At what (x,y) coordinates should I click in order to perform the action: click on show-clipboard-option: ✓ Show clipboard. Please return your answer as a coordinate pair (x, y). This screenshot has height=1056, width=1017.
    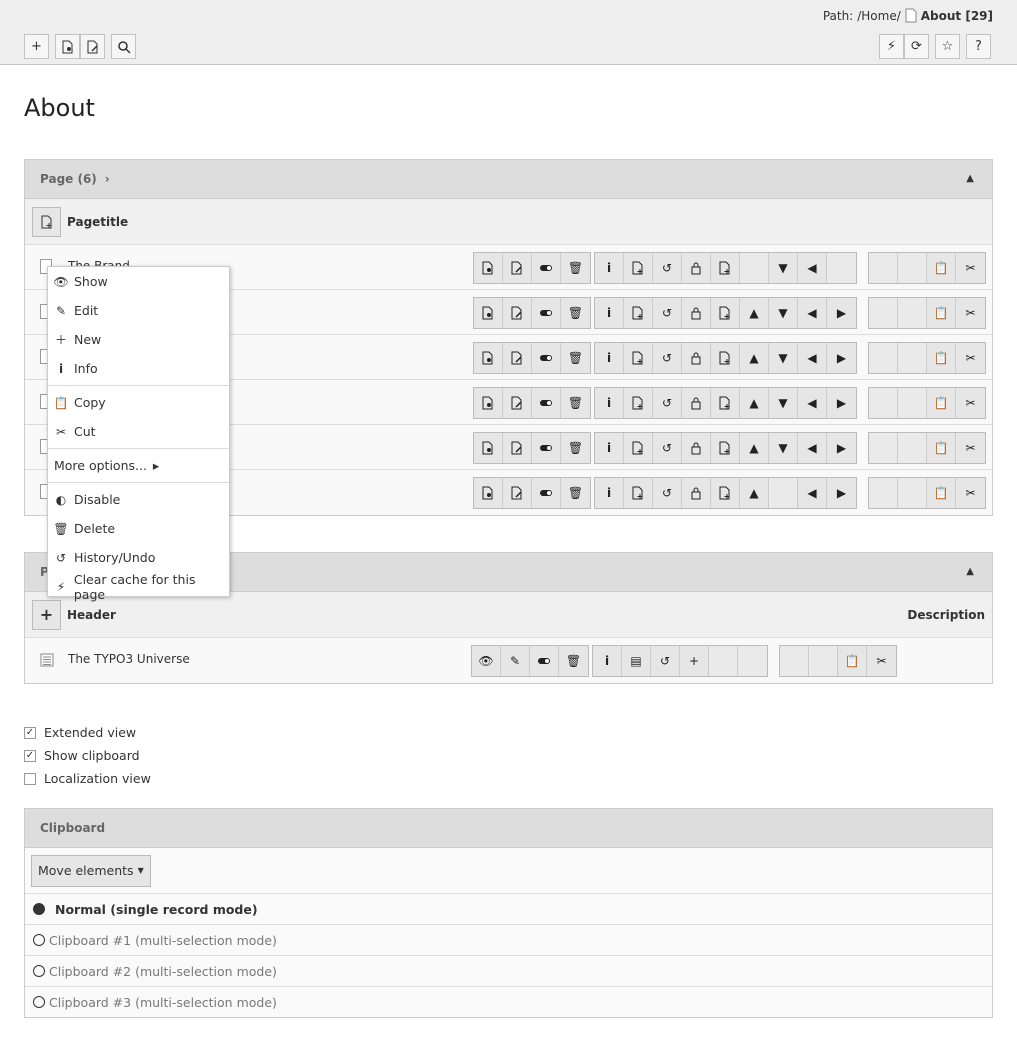
    Looking at the image, I should click on (87, 755).